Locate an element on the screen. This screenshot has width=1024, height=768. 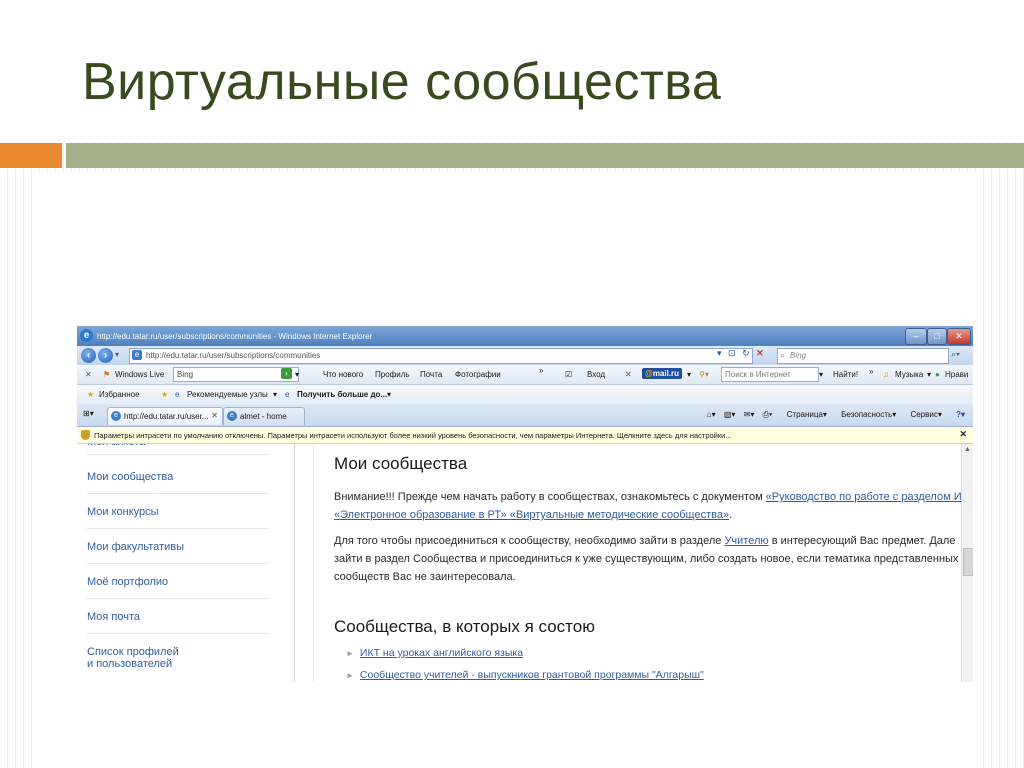
live-login-link: Вход is located at coordinates (596, 374).